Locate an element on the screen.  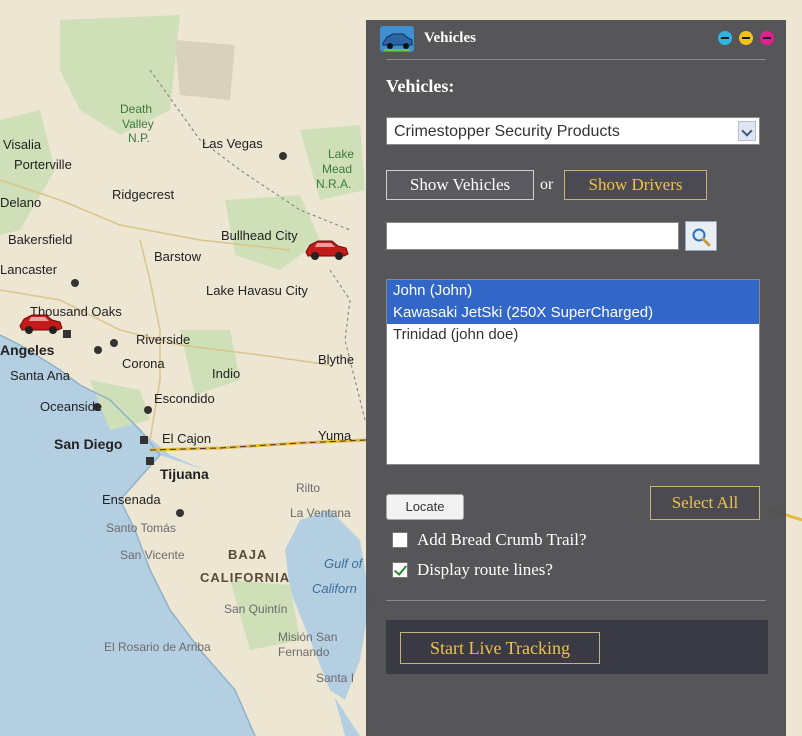
company-select-value: Crimestopper Security Products is located at coordinates (507, 131).